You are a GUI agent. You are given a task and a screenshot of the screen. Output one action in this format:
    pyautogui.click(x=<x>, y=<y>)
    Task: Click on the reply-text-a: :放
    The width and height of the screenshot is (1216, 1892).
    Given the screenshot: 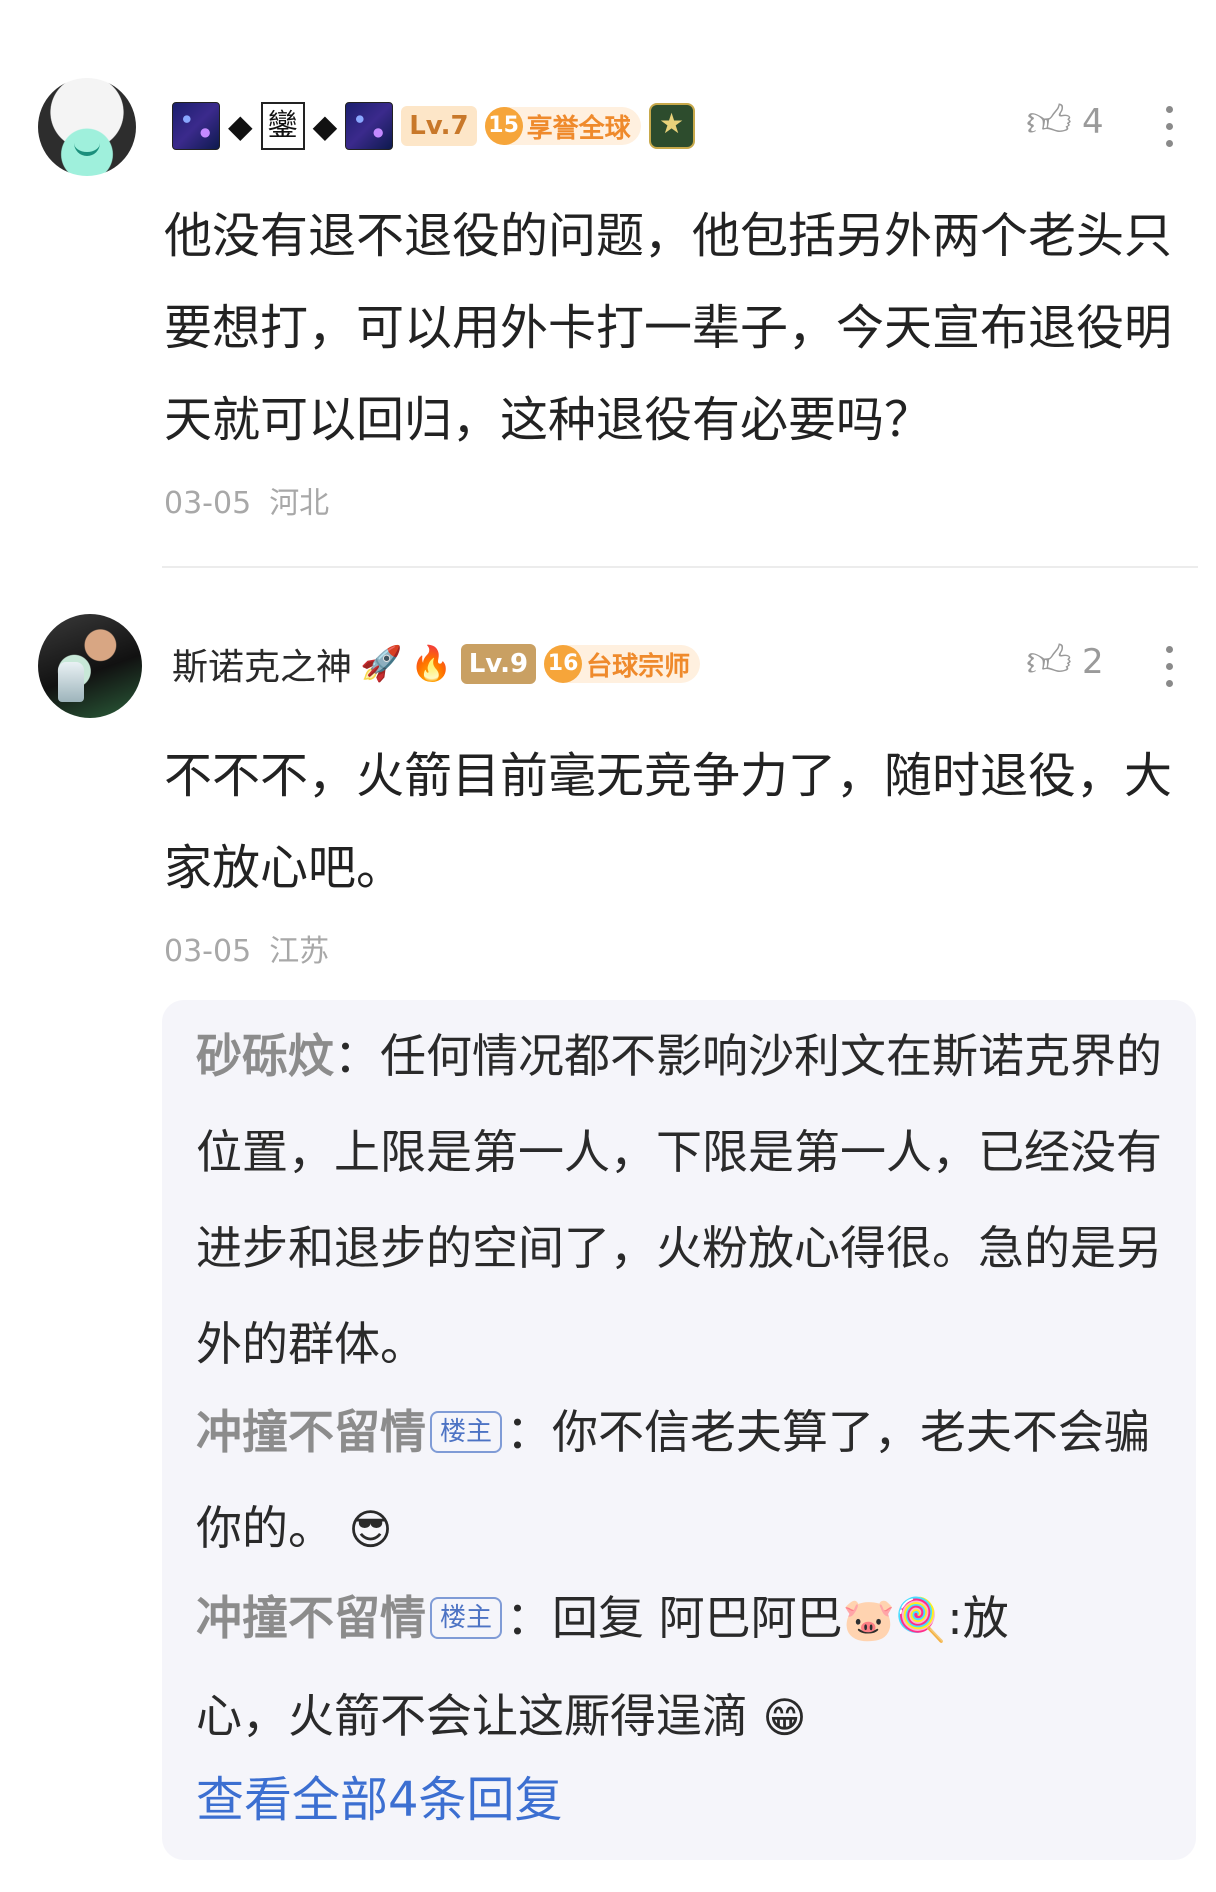 What is the action you would take?
    pyautogui.click(x=978, y=1618)
    